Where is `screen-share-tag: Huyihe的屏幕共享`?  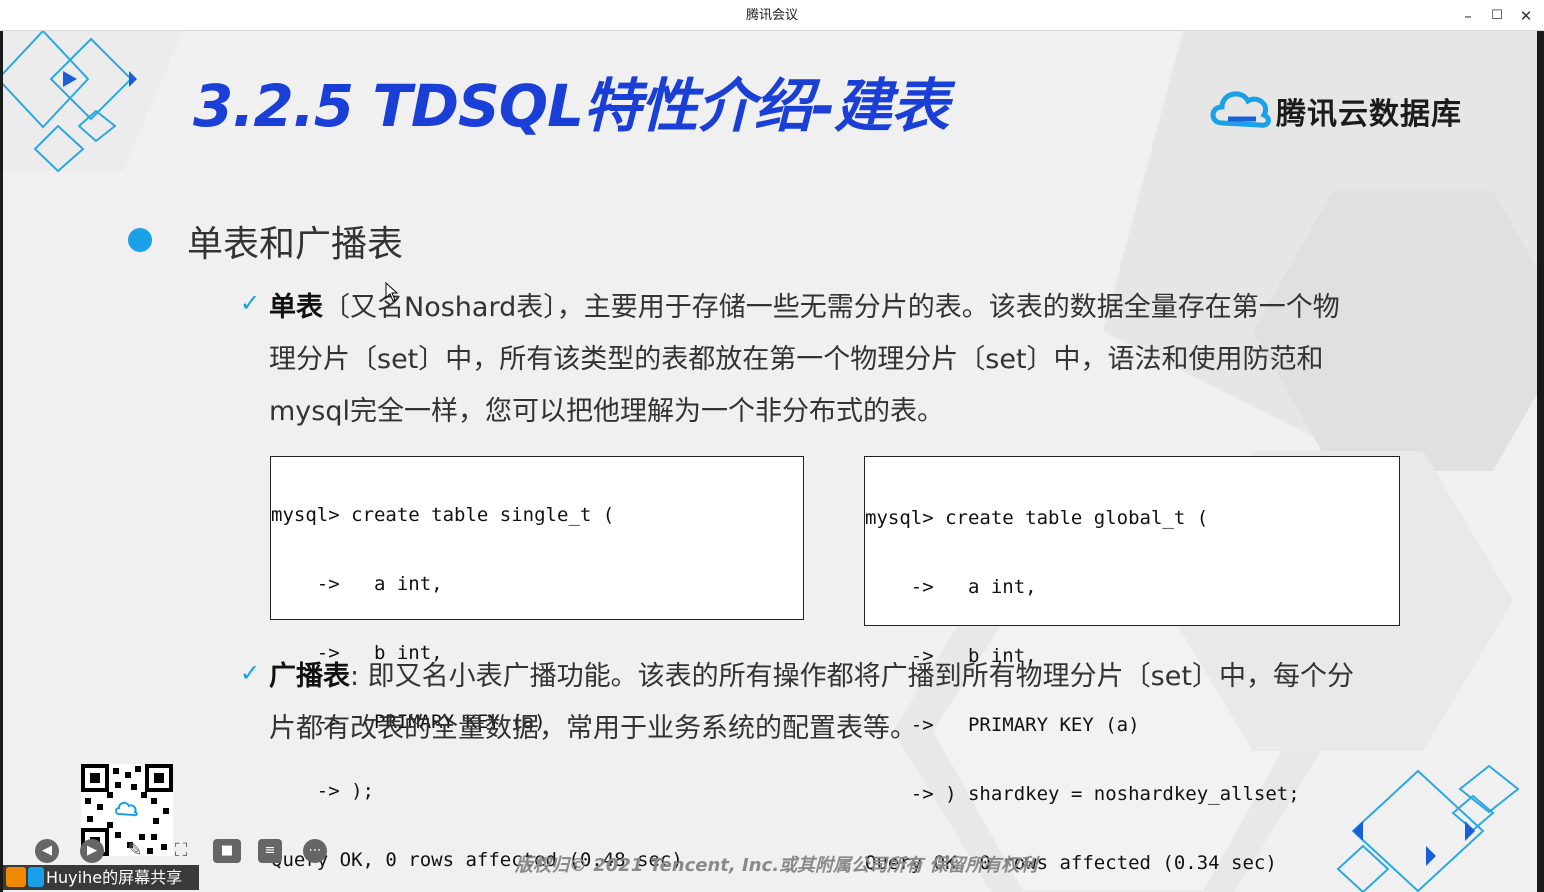
screen-share-tag: Huyihe的屏幕共享 is located at coordinates (101, 877).